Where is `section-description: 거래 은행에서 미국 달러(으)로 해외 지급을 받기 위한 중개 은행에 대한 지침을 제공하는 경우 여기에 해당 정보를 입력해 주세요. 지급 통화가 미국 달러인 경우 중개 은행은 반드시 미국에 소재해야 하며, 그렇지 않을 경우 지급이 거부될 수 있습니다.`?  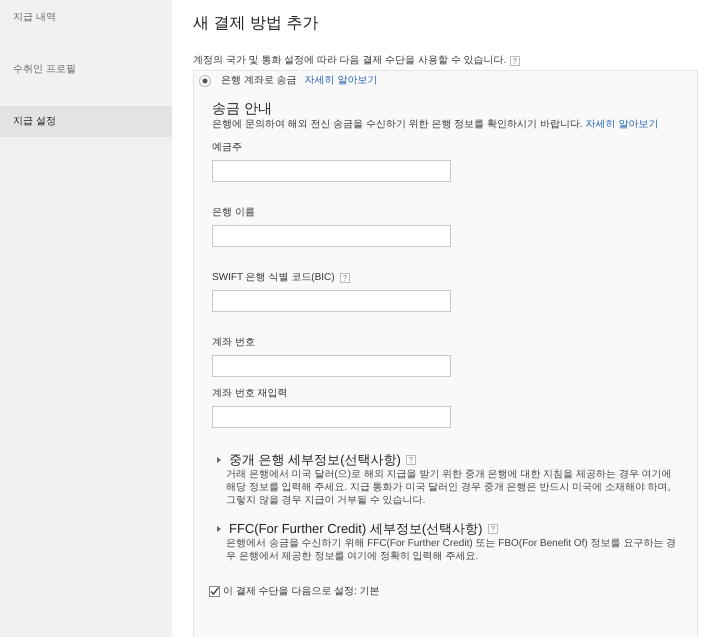
section-description: 거래 은행에서 미국 달러(으)로 해외 지급을 받기 위한 중개 은행에 대한 지침을 제공하는 경우 여기에 해당 정보를 입력해 주세요. 지급 통화가 미국 달러인 경우 중개 은행은 반드시 미국에 소재해야 하며, 그렇지 않을 경우 지급이 거부될 수 있습니다. is located at coordinates (449, 487).